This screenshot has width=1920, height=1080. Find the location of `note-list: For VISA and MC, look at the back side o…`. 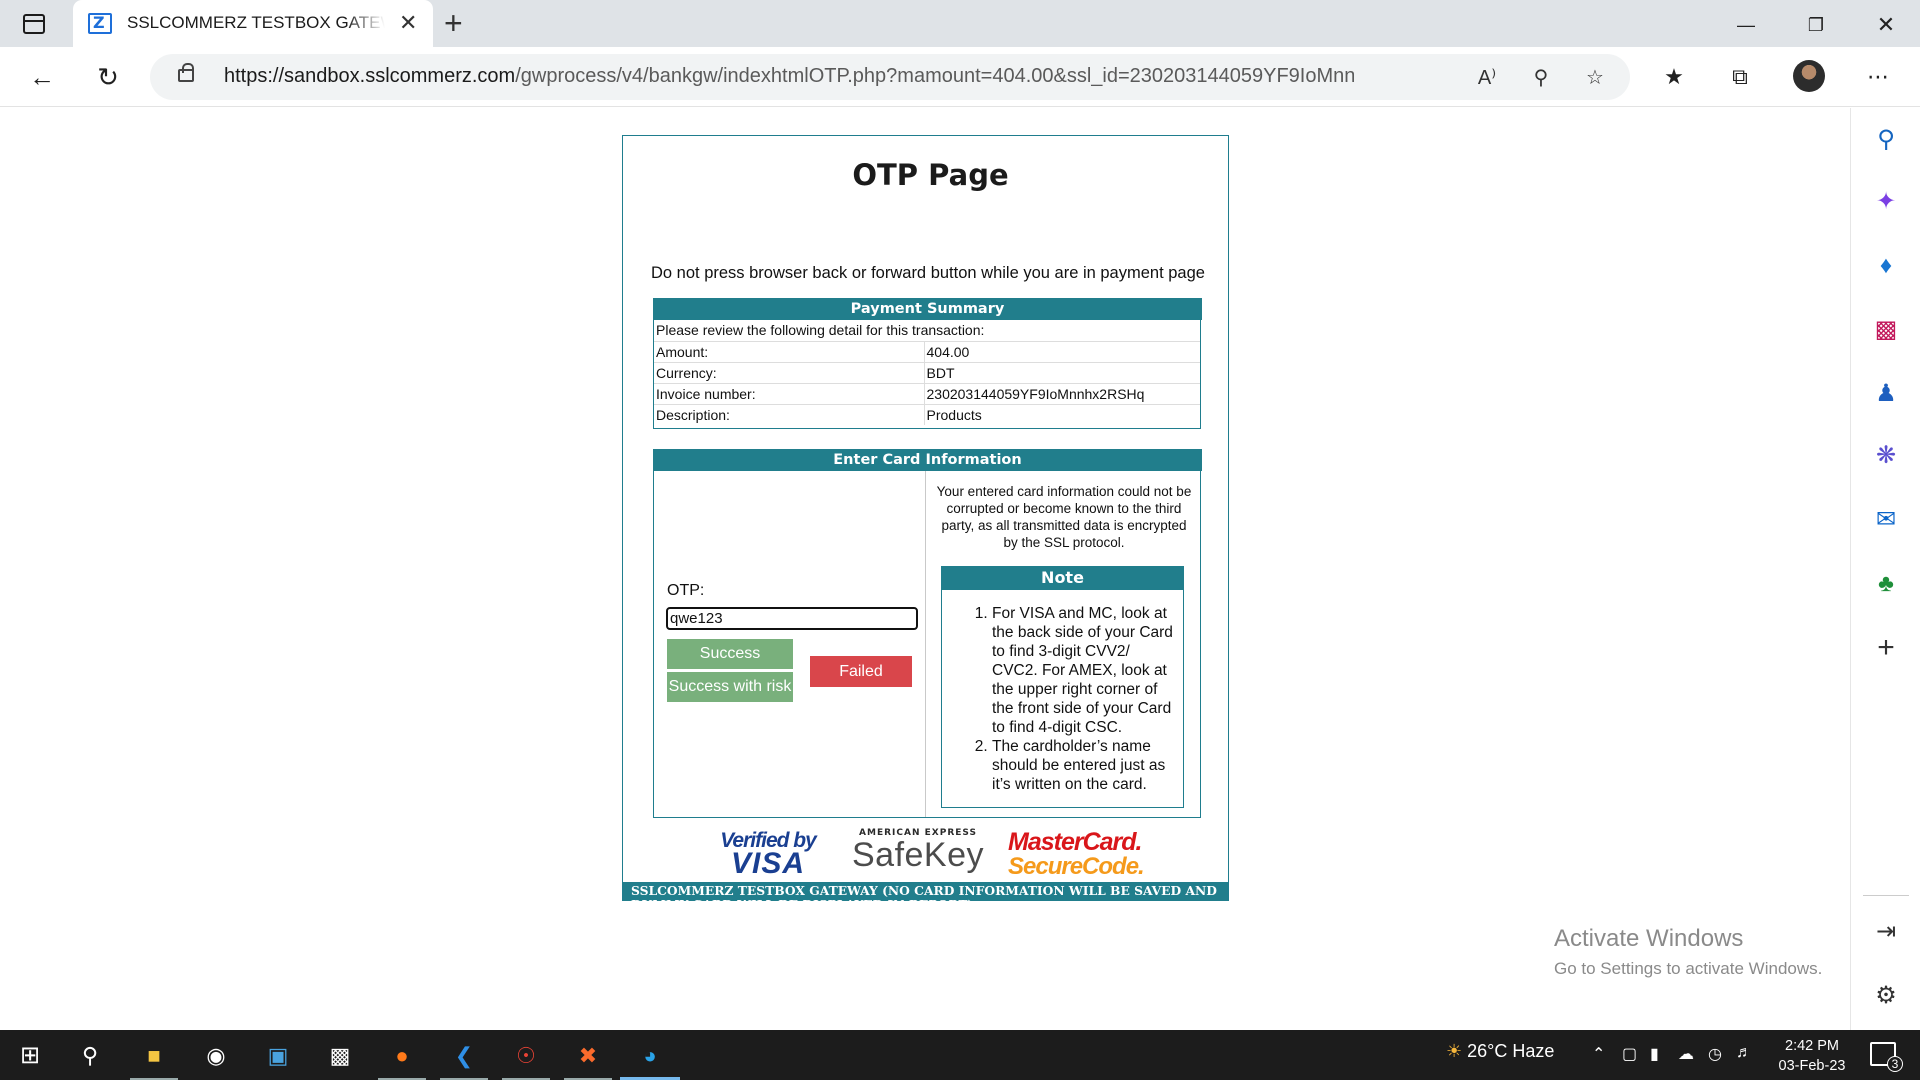

note-list: For VISA and MC, look at the back side o… is located at coordinates (1085, 699).